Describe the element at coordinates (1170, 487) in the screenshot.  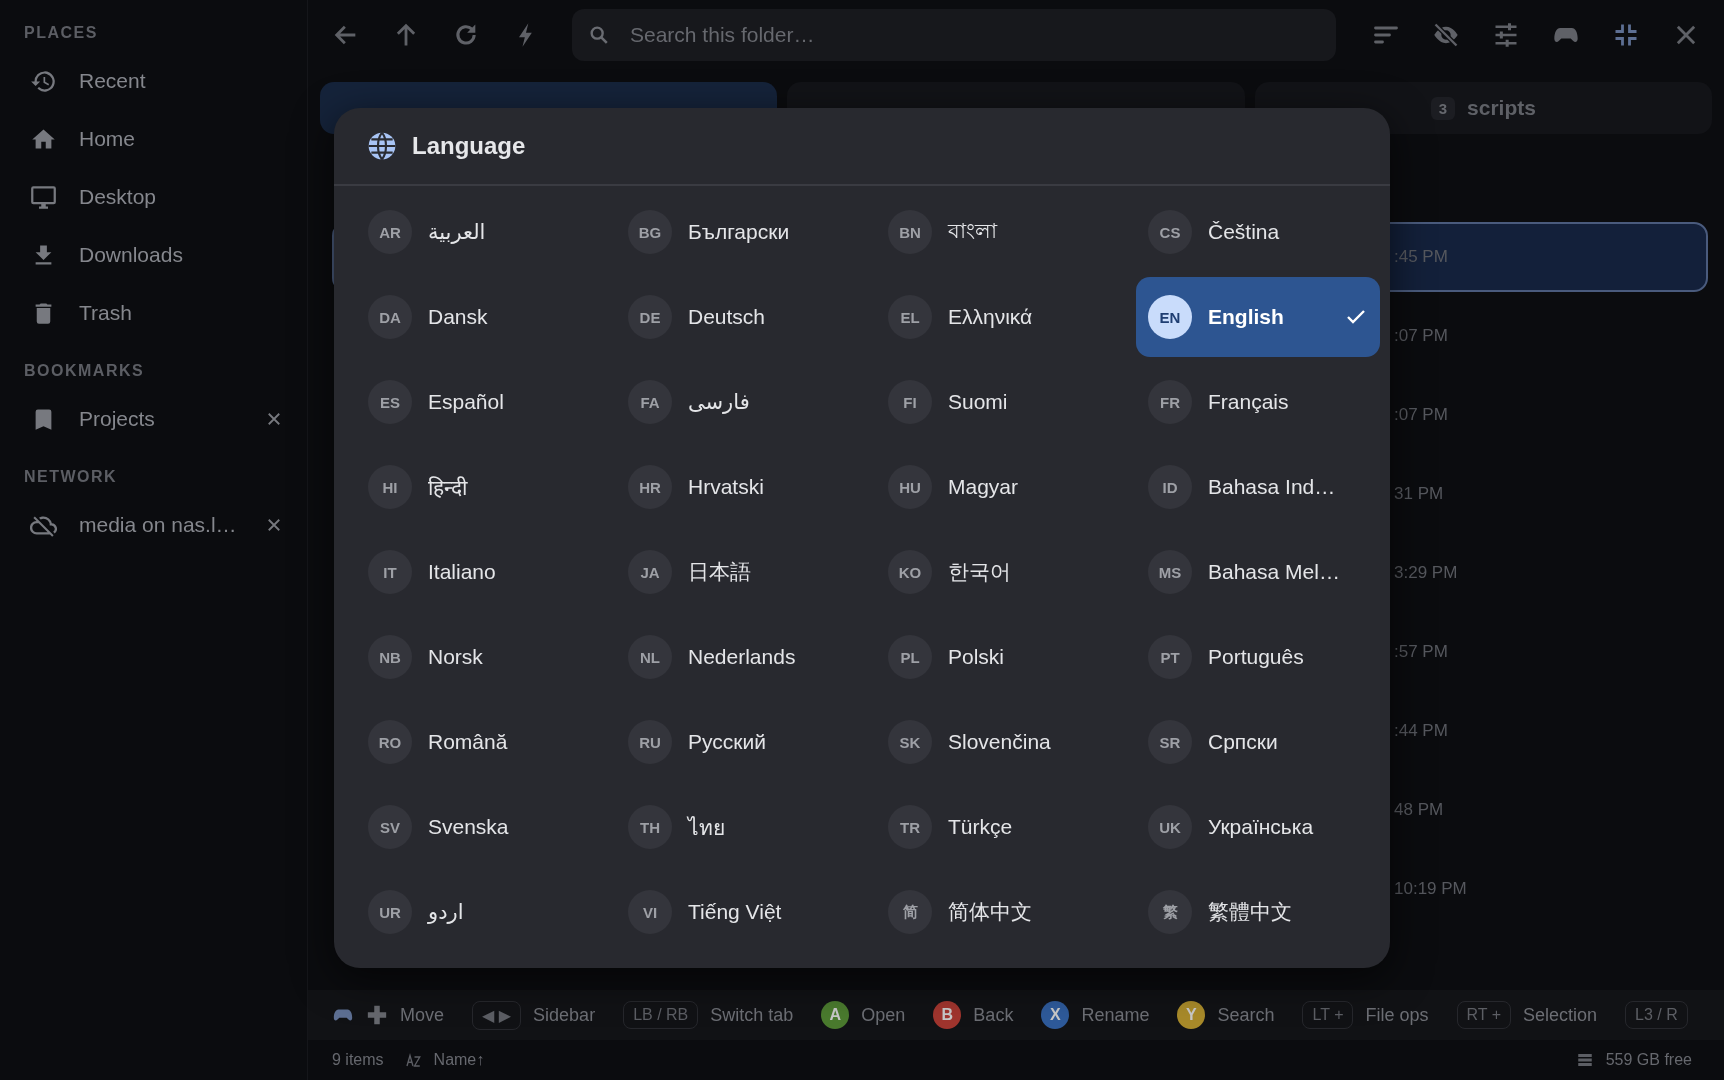
I see `language-code: ID` at that location.